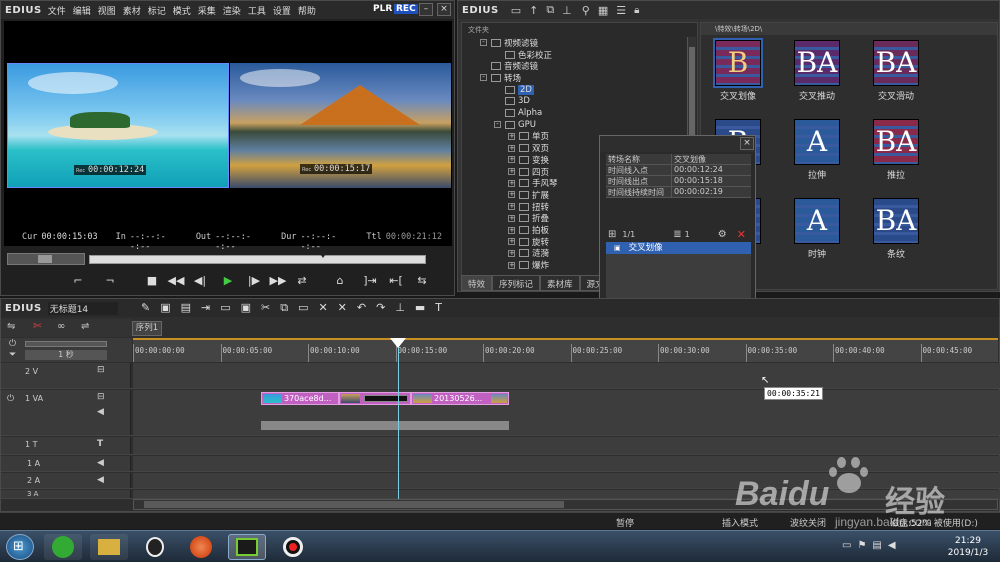  I want to click on output-icon: ⌂, so click(340, 281).